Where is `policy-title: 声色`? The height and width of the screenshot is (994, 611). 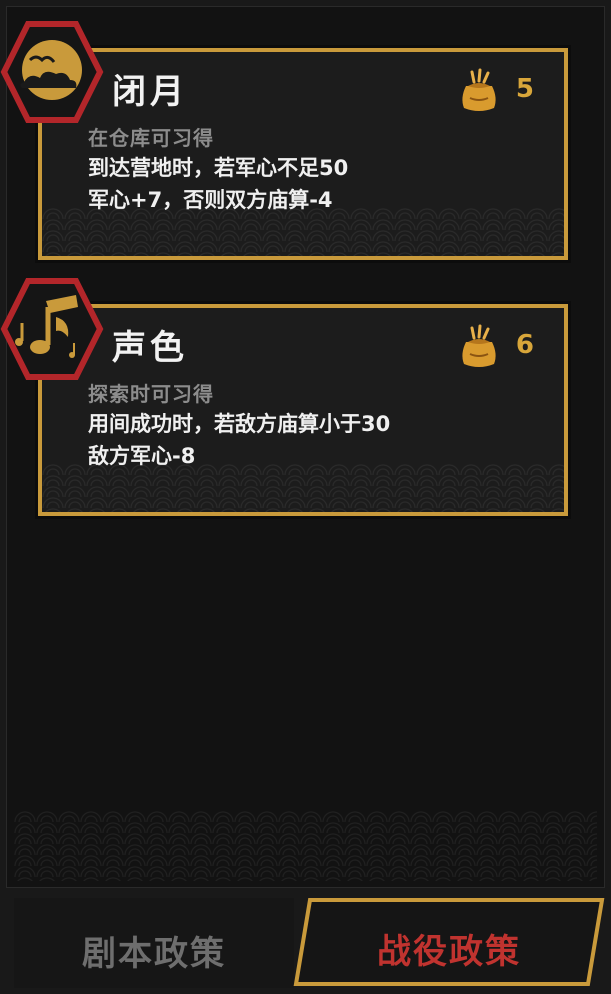 policy-title: 声色 is located at coordinates (150, 348).